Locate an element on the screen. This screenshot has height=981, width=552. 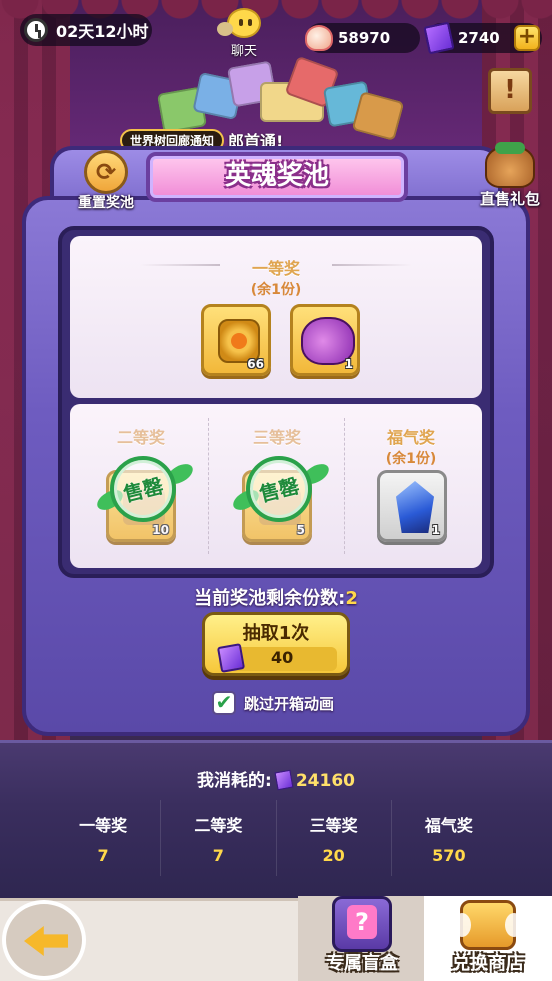
first-prize-item-coin: 66 is located at coordinates (236, 340).